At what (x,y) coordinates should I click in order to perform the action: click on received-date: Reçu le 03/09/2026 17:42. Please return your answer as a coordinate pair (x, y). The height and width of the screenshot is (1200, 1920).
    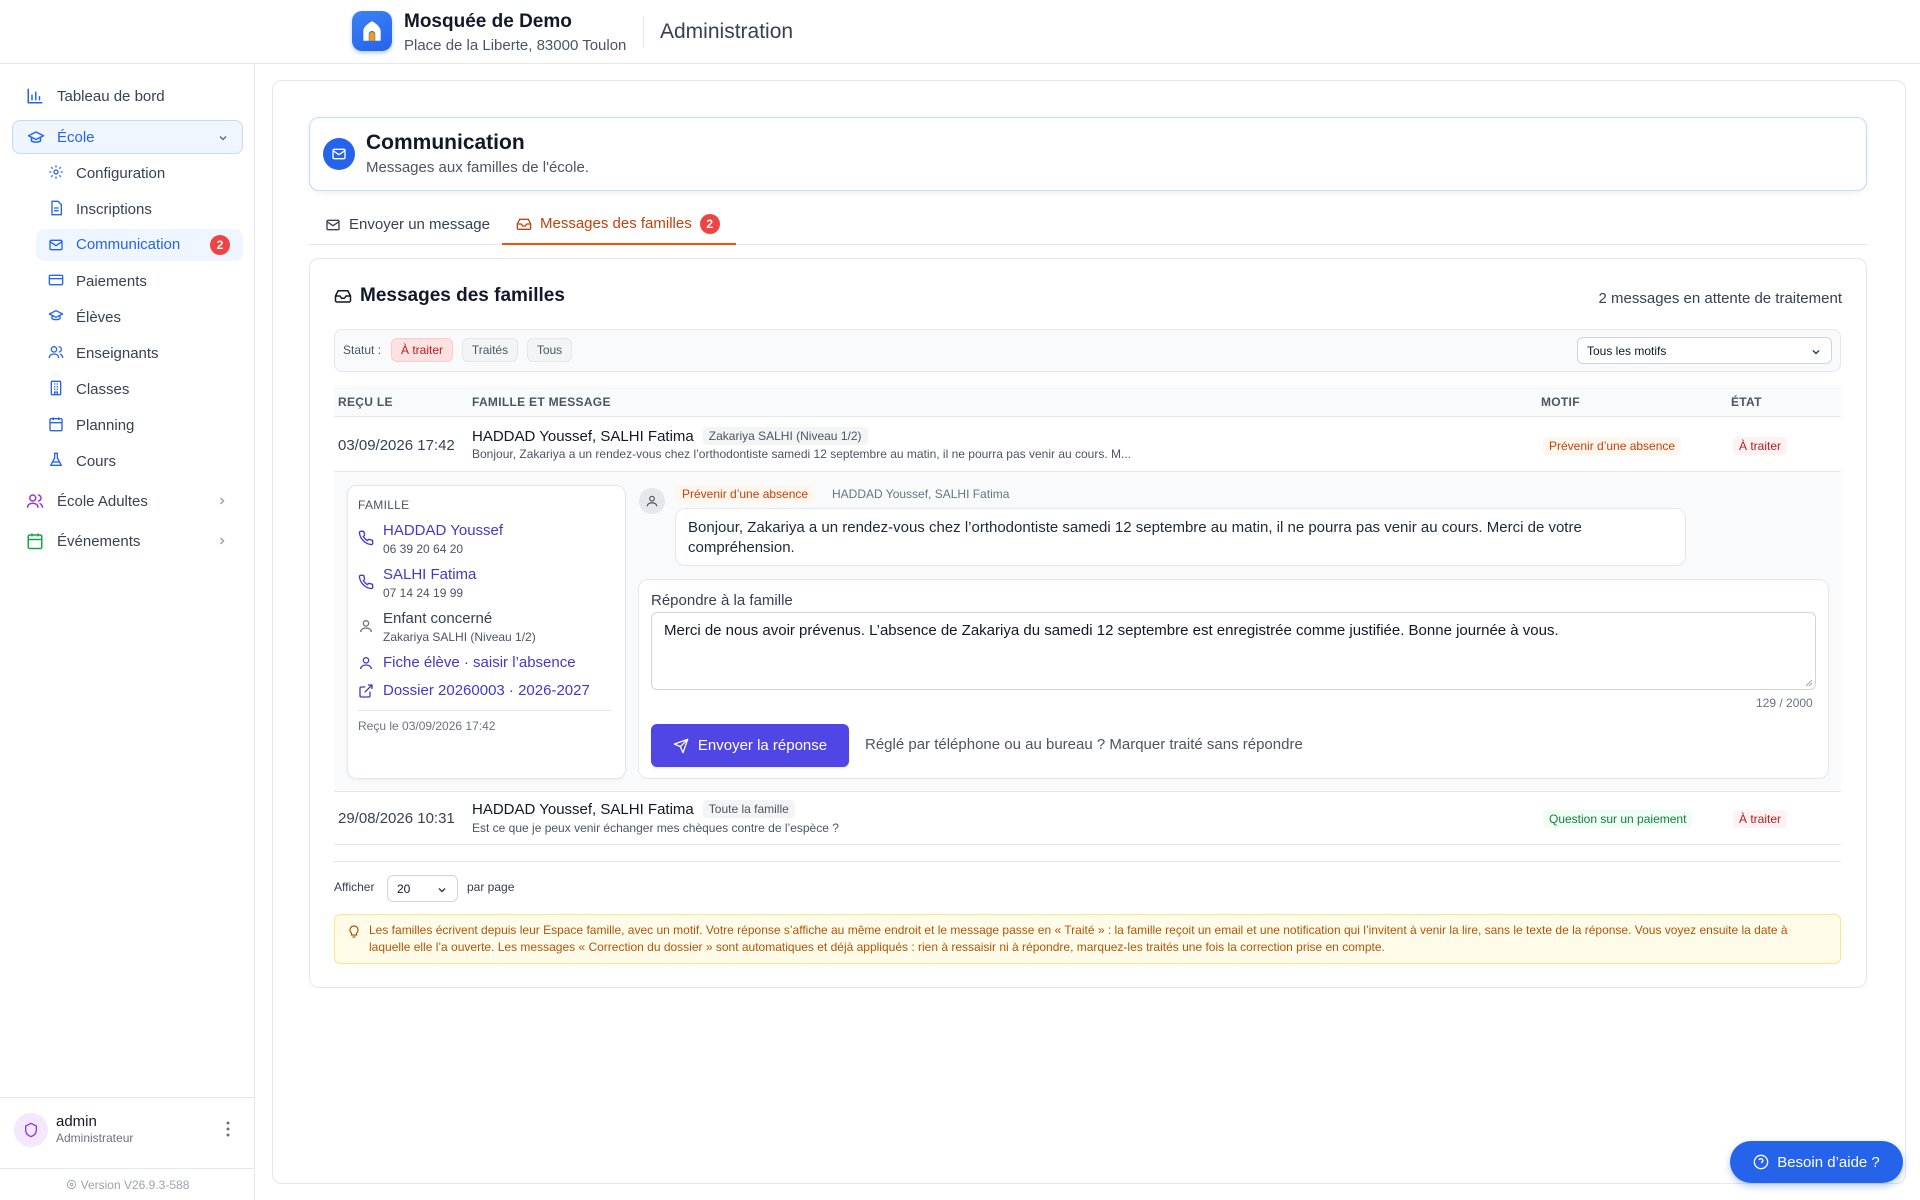
    Looking at the image, I should click on (427, 726).